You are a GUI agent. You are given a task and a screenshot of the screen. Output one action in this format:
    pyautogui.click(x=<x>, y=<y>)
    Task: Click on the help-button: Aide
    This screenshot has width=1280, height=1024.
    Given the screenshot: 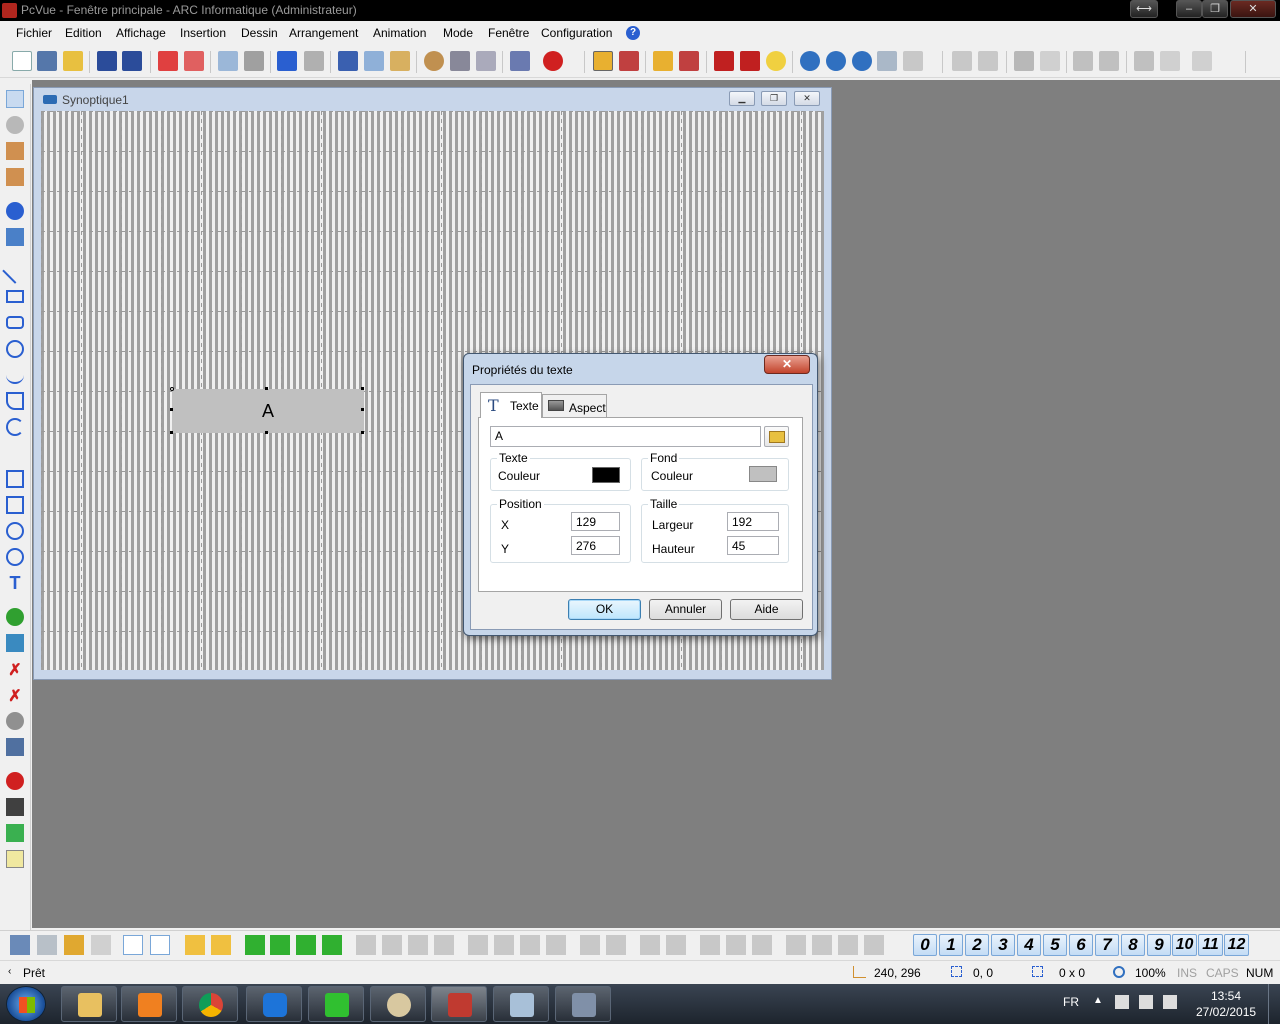 What is the action you would take?
    pyautogui.click(x=766, y=609)
    